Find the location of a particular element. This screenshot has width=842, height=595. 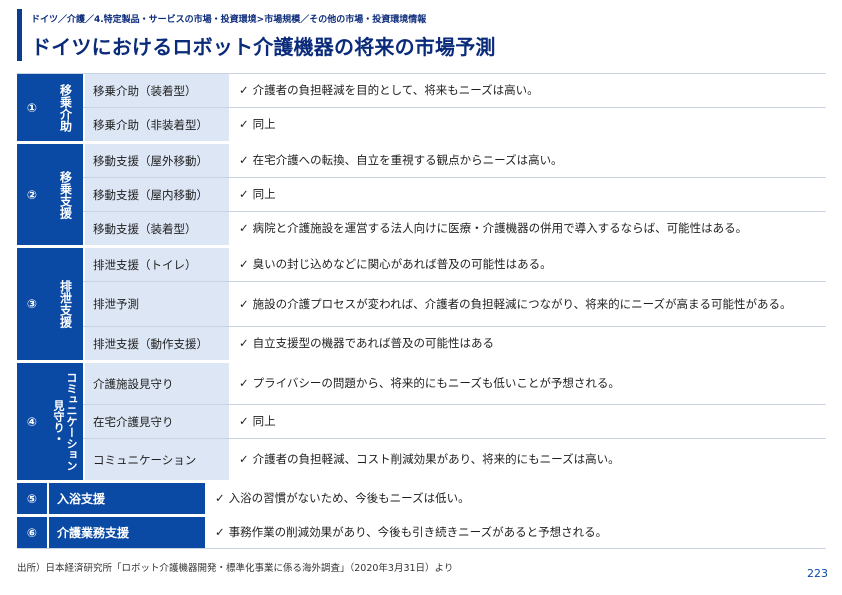

category-label: 排泄支援 is located at coordinates (65, 304).